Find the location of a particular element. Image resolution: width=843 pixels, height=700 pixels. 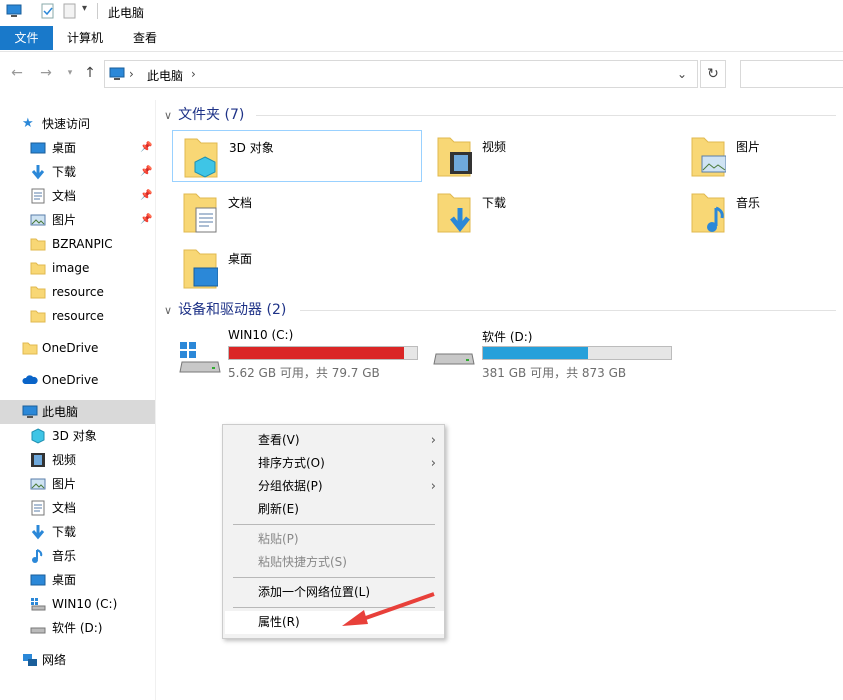

group-label: 文件夹 (7) is located at coordinates (211, 115).